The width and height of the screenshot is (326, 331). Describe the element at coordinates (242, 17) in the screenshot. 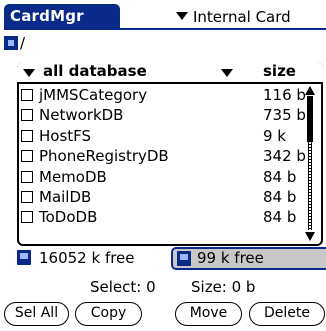

I see `card-select-label: Internal Card` at that location.